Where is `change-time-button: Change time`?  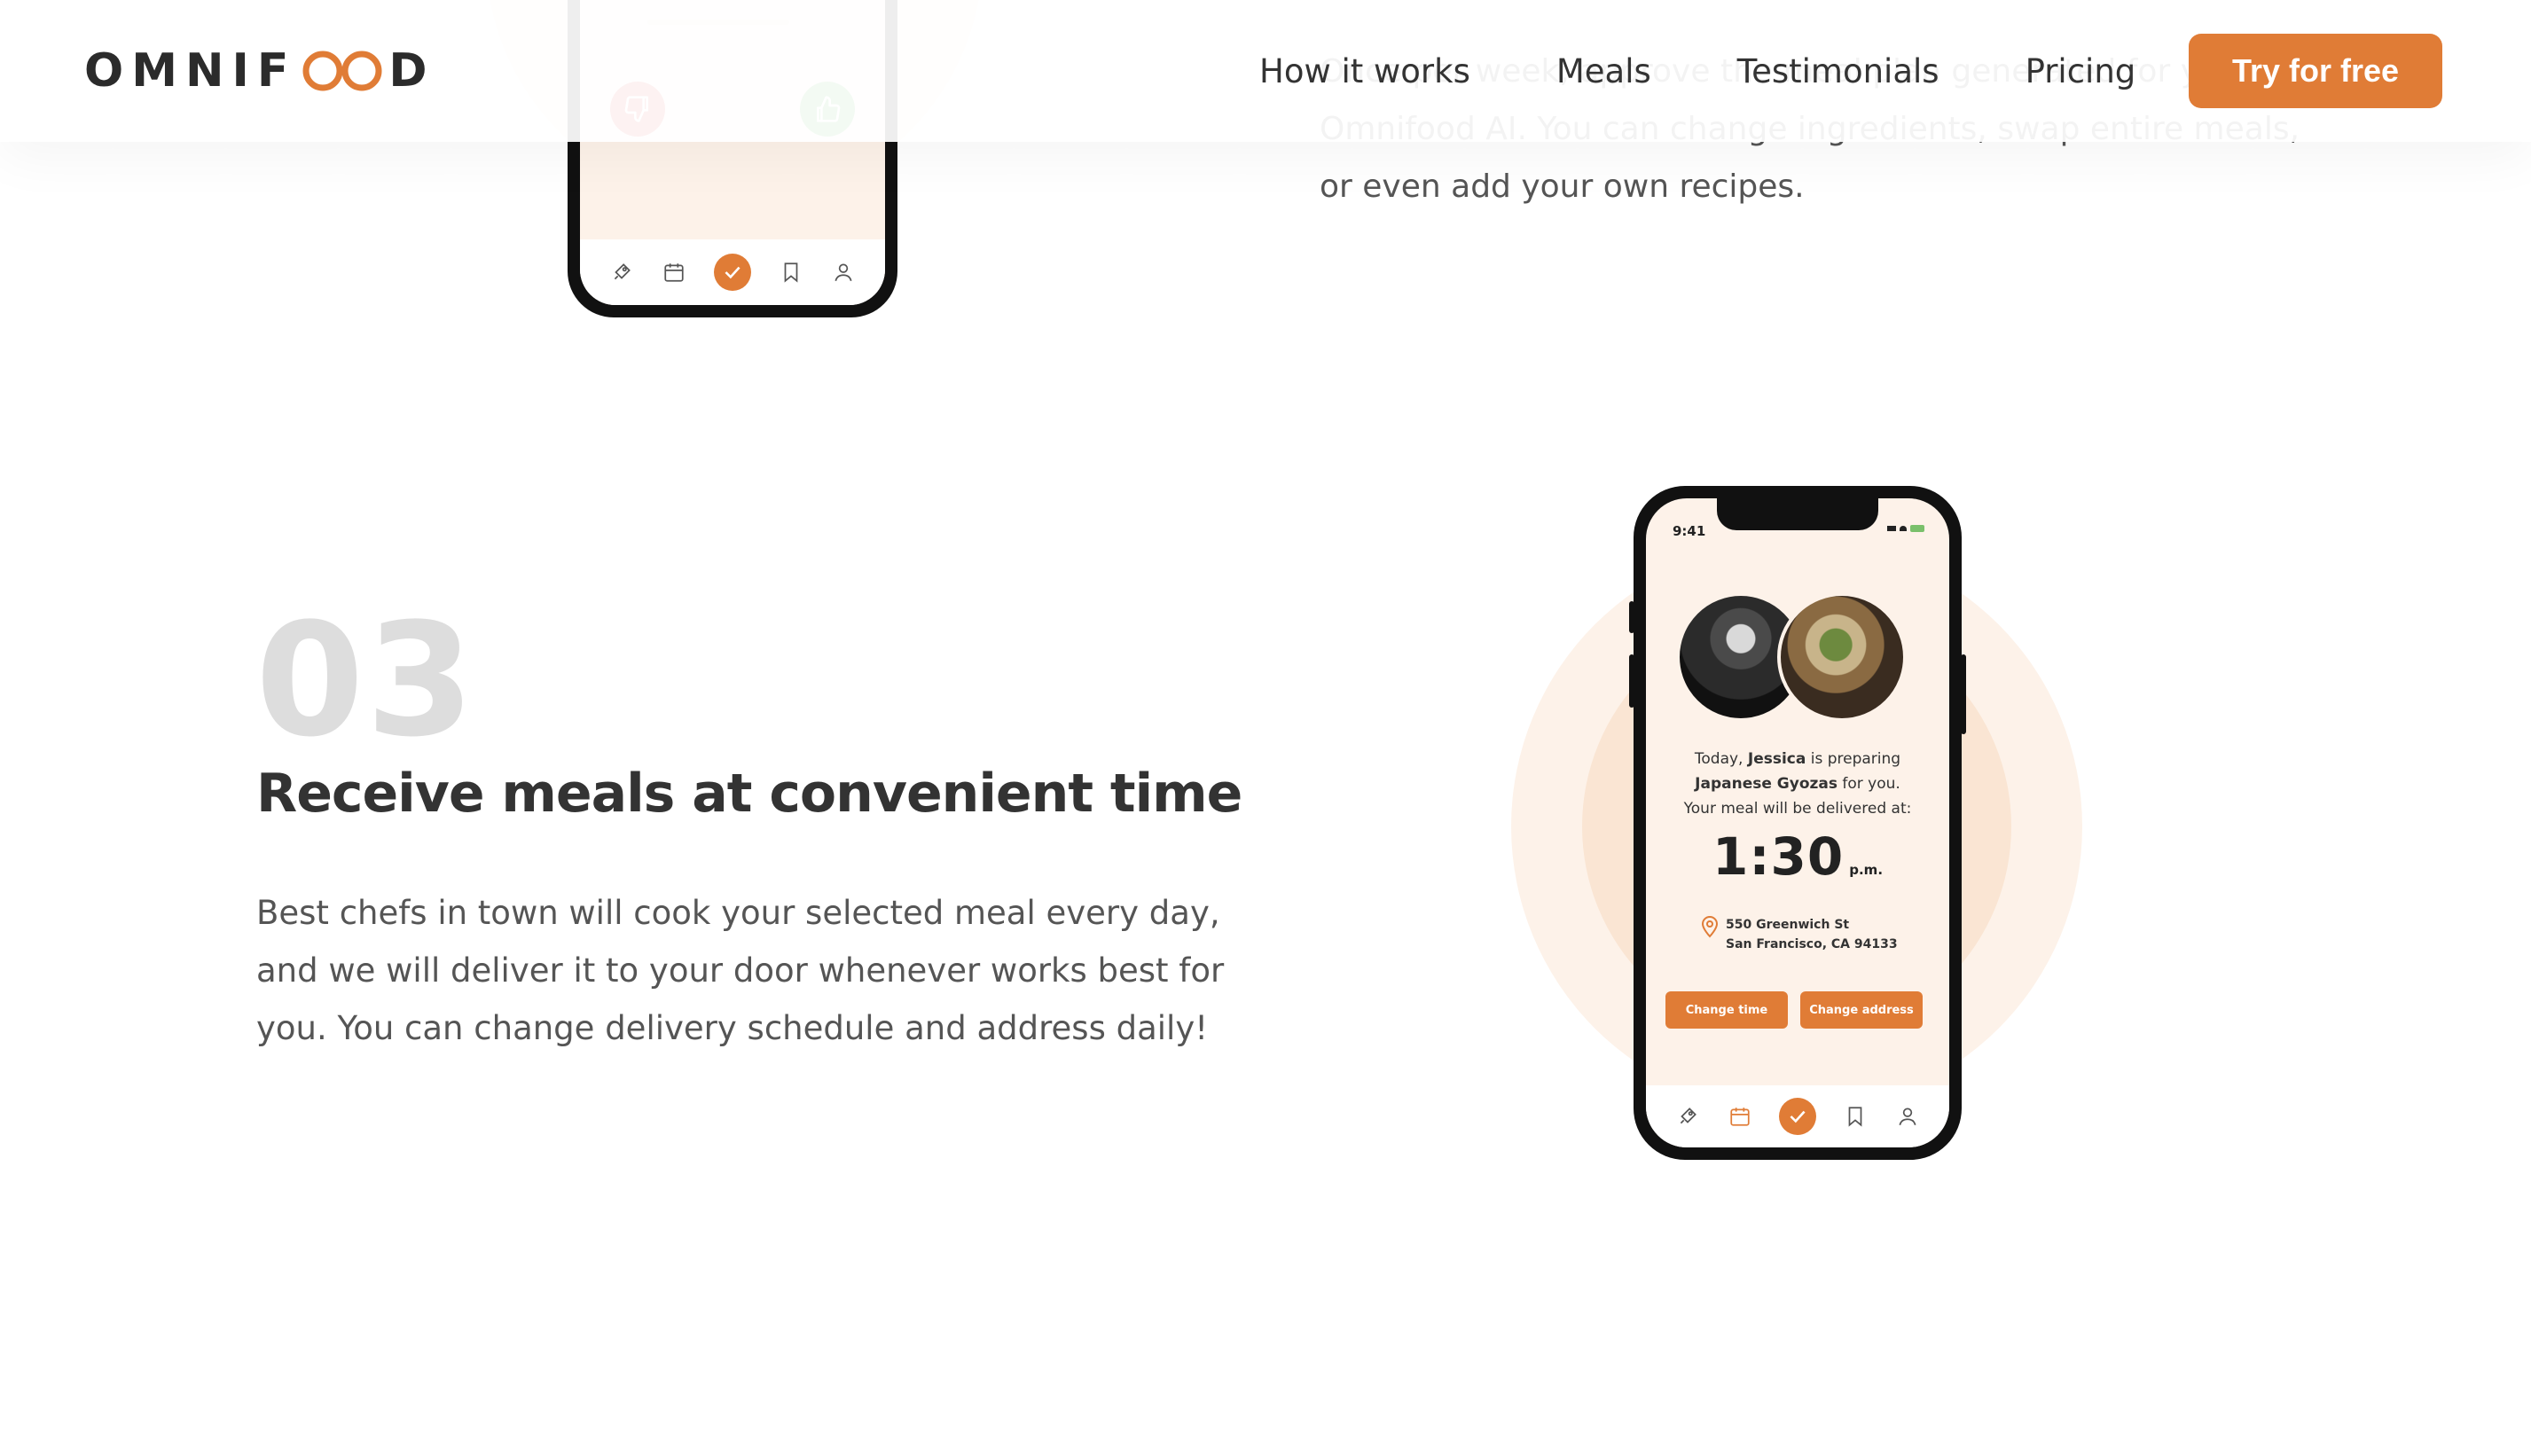 change-time-button: Change time is located at coordinates (1727, 1010).